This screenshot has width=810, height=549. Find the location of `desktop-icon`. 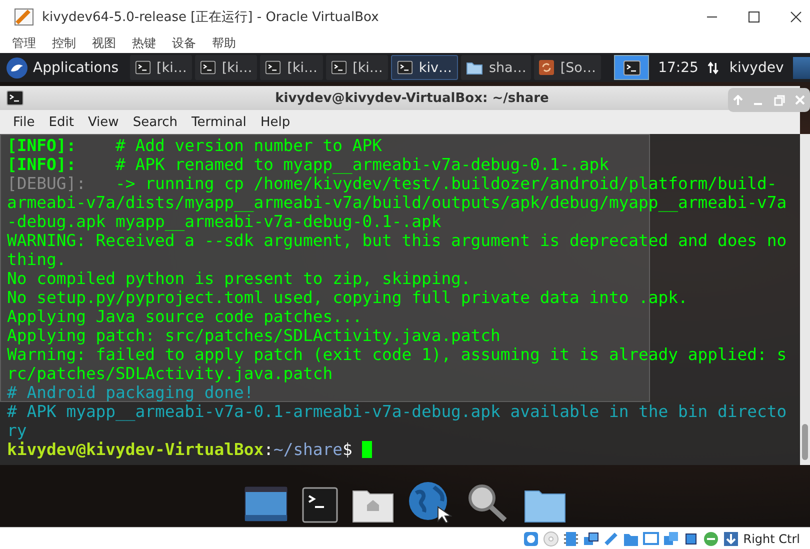

desktop-icon is located at coordinates (266, 504).